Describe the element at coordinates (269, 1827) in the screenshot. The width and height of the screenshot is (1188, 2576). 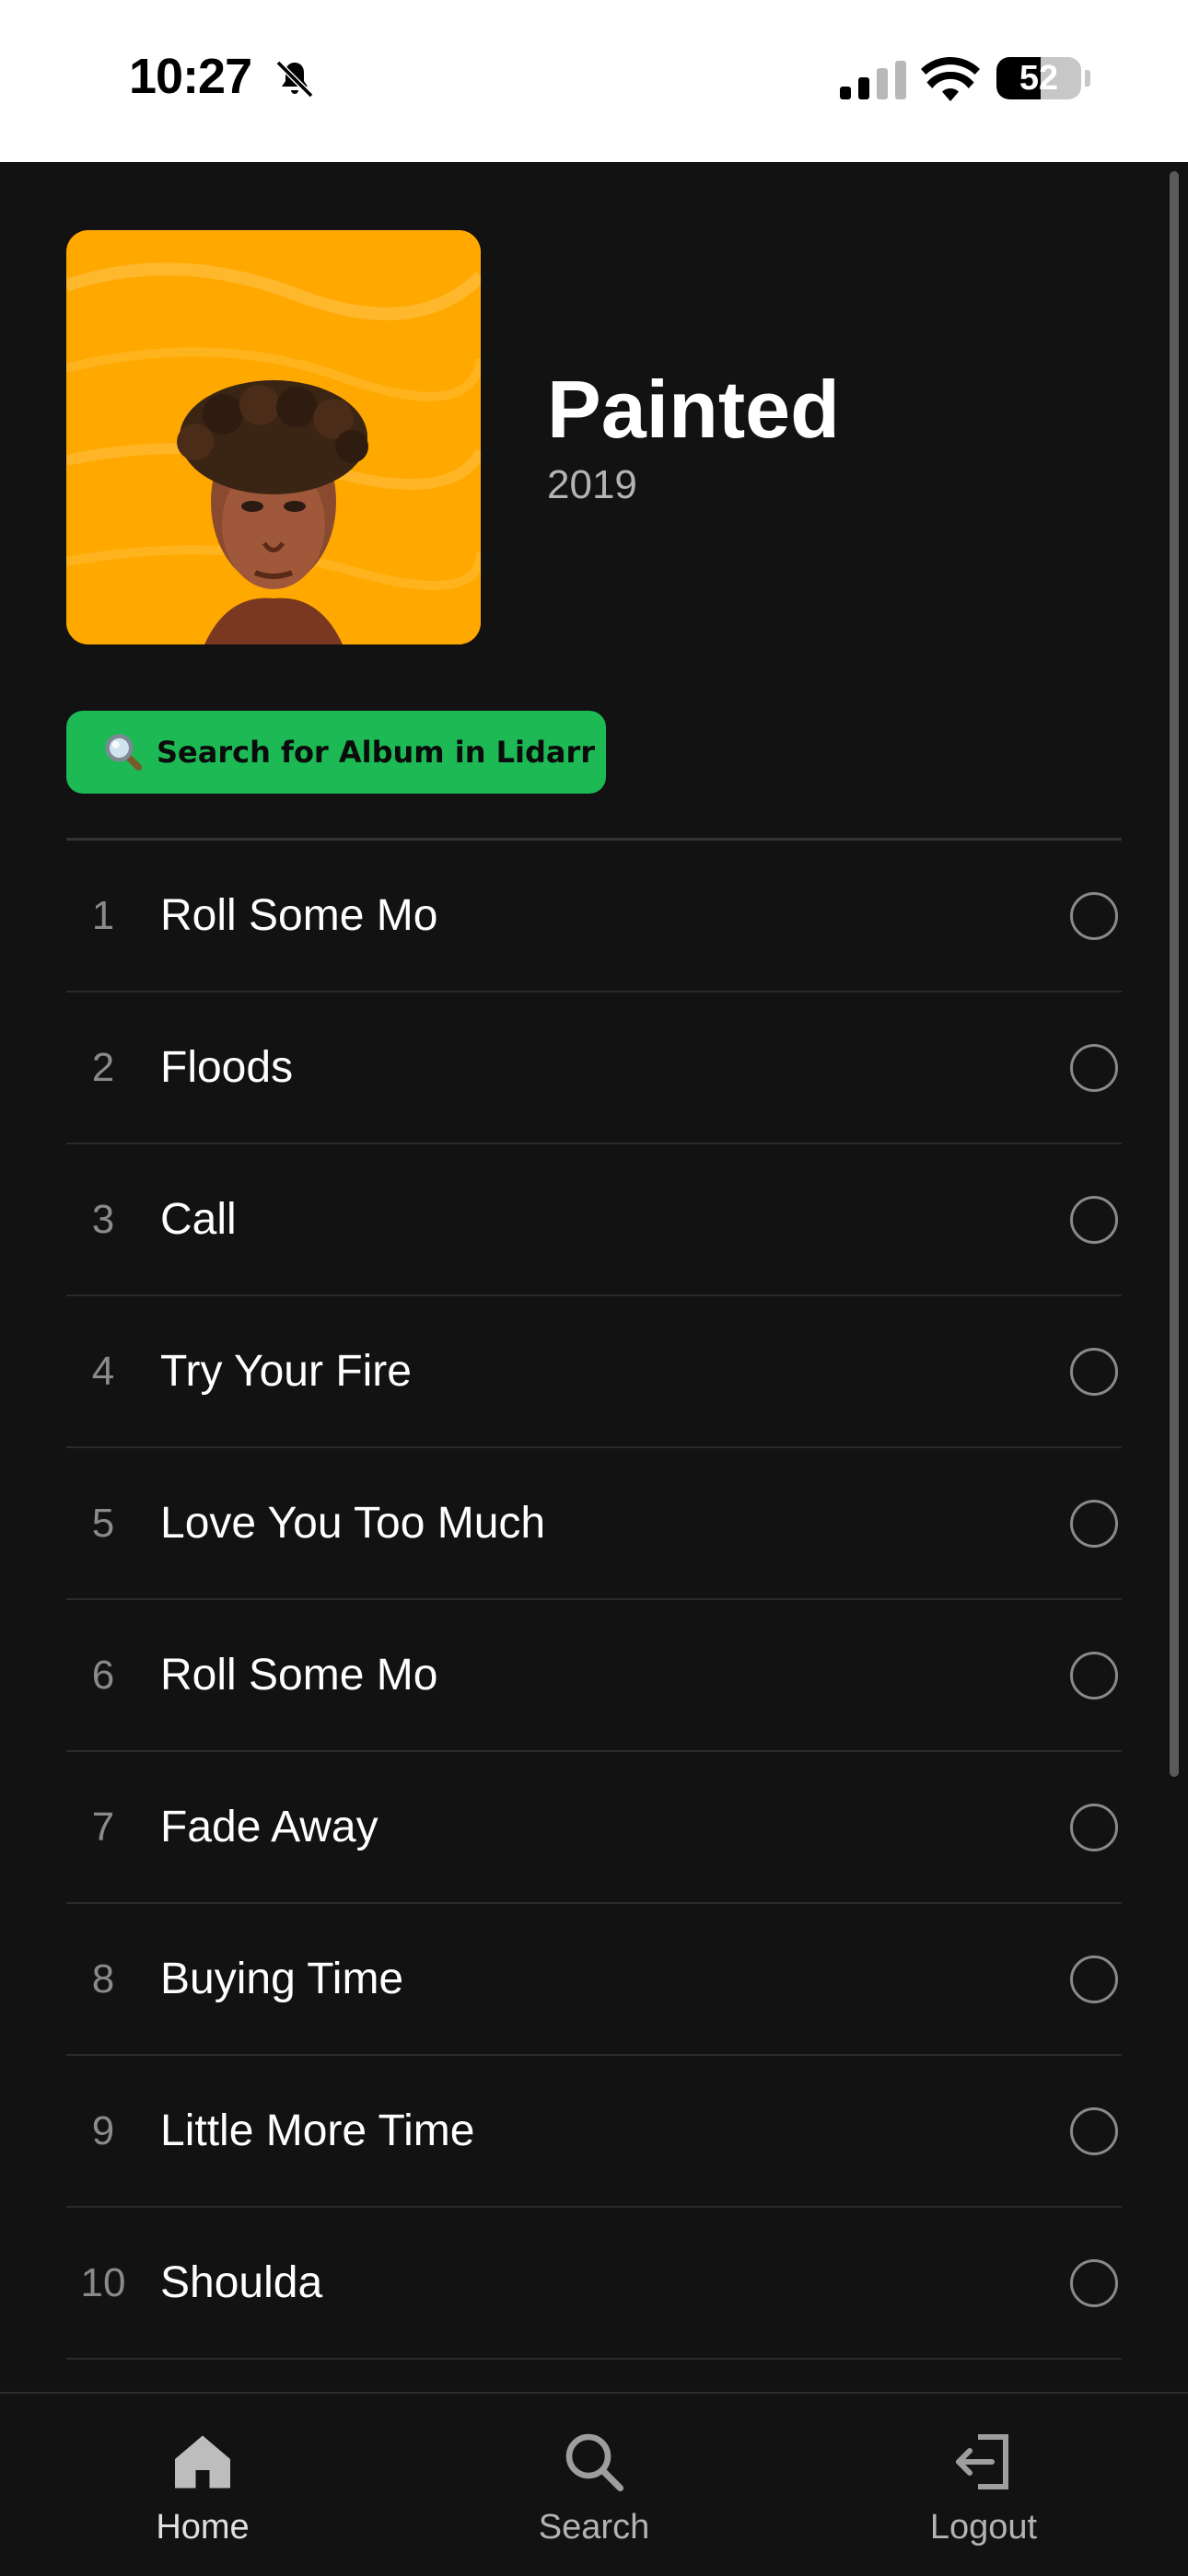
I see `track-name: Fade Away` at that location.